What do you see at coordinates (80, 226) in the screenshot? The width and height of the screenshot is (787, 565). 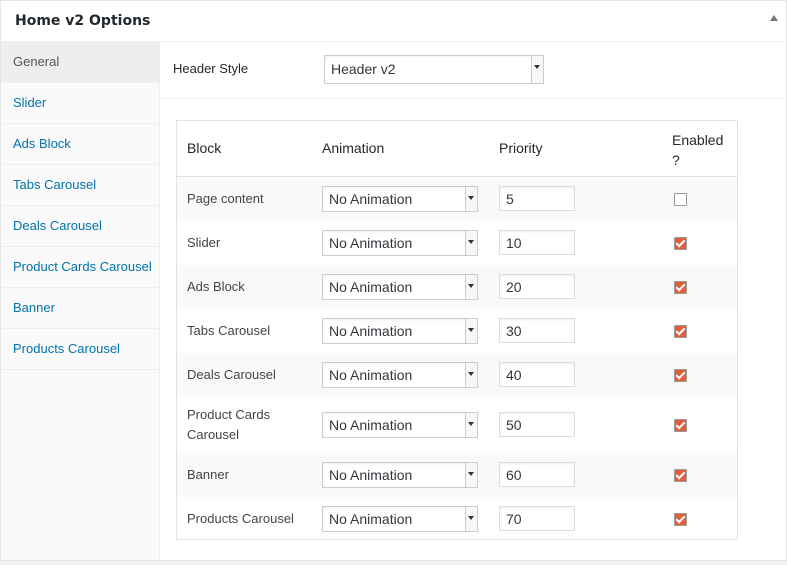 I see `sidebar-item-deals-carousel: Deals Carousel` at bounding box center [80, 226].